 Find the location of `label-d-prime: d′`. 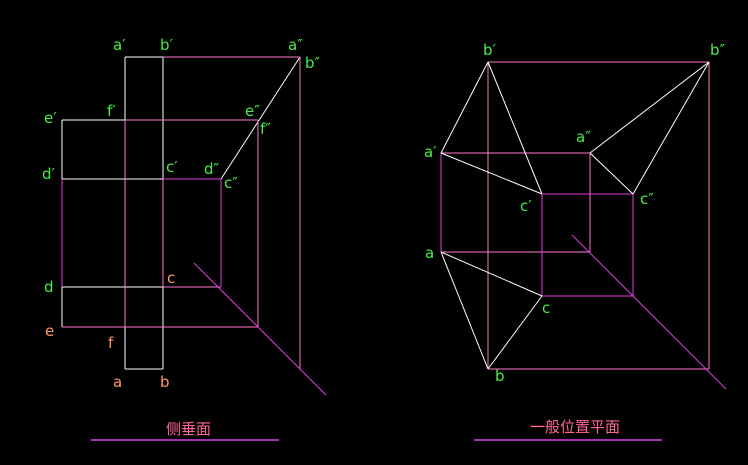

label-d-prime: d′ is located at coordinates (49, 174).